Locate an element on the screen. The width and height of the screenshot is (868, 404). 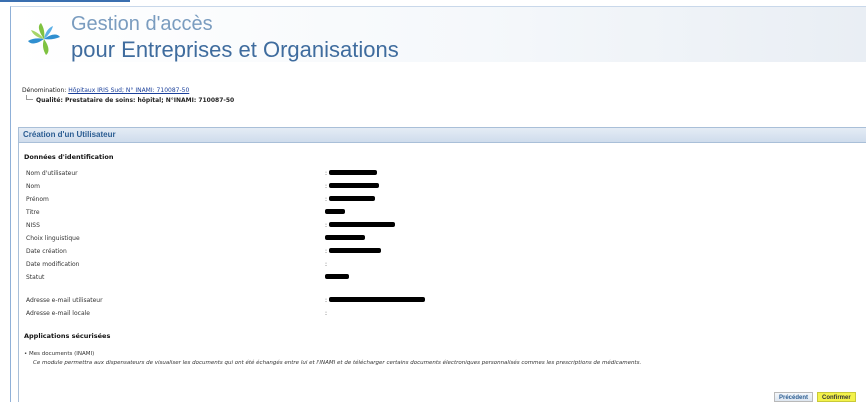
field-row-niss: NISS : is located at coordinates (436, 226).